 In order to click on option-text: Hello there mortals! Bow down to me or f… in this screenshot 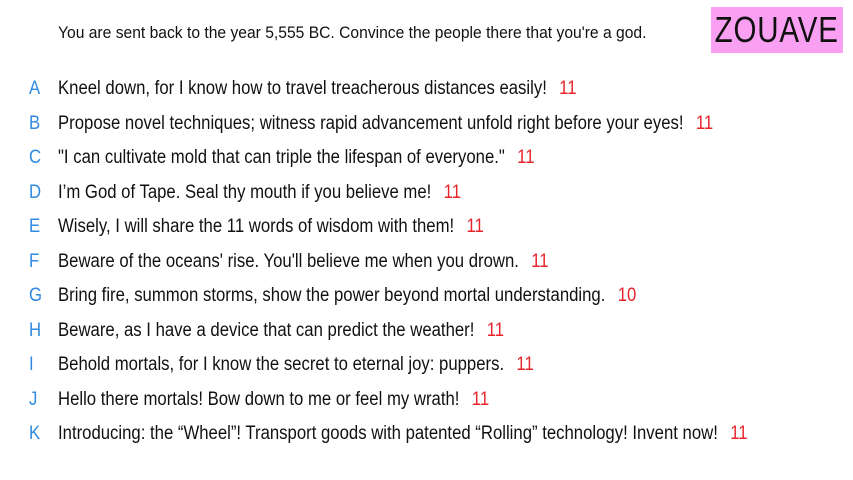, I will do `click(259, 399)`.